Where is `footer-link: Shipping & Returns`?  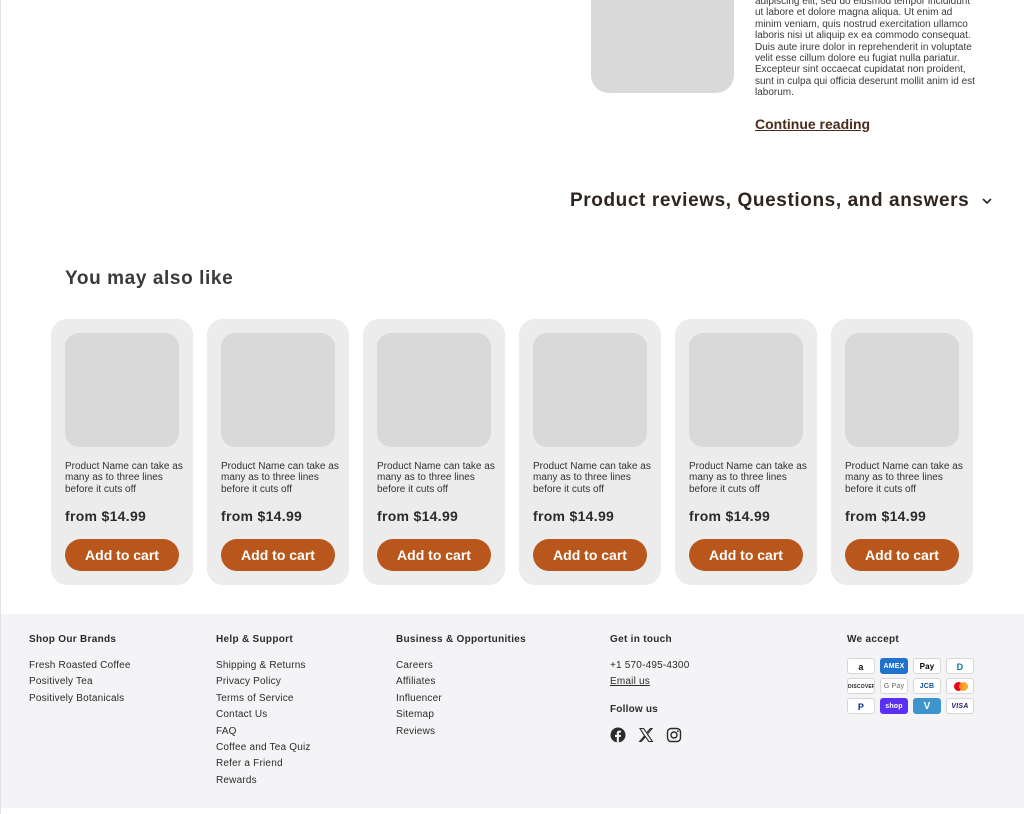 footer-link: Shipping & Returns is located at coordinates (263, 666).